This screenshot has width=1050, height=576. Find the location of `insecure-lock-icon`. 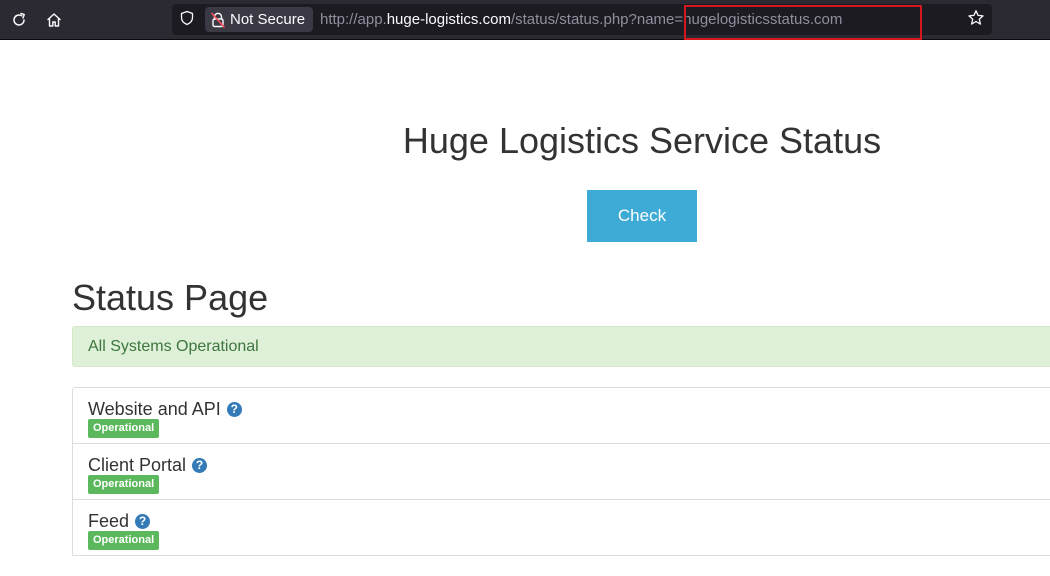

insecure-lock-icon is located at coordinates (218, 20).